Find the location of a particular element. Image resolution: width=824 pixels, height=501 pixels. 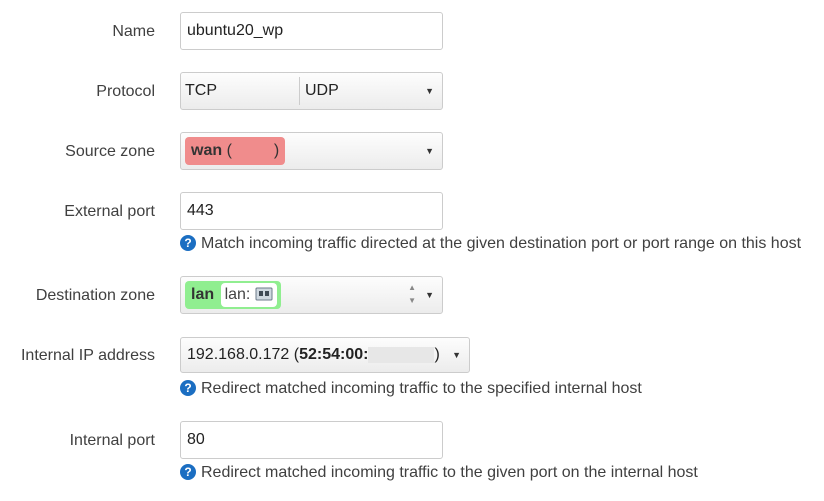

network-label: lan: is located at coordinates (237, 294).